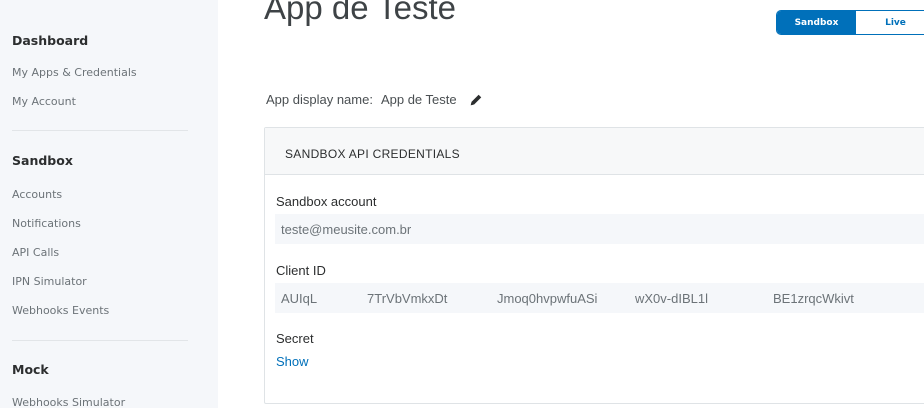 Image resolution: width=924 pixels, height=408 pixels. What do you see at coordinates (44, 101) in the screenshot?
I see `sidebar-item-my-account: My Account` at bounding box center [44, 101].